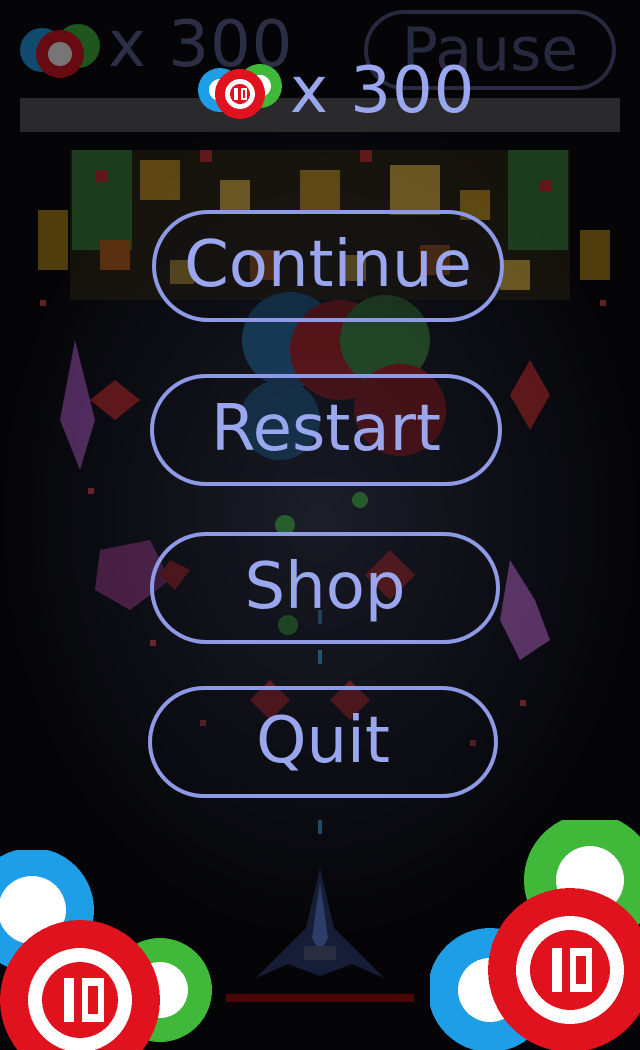  What do you see at coordinates (320, 998) in the screenshot?
I see `health-bar` at bounding box center [320, 998].